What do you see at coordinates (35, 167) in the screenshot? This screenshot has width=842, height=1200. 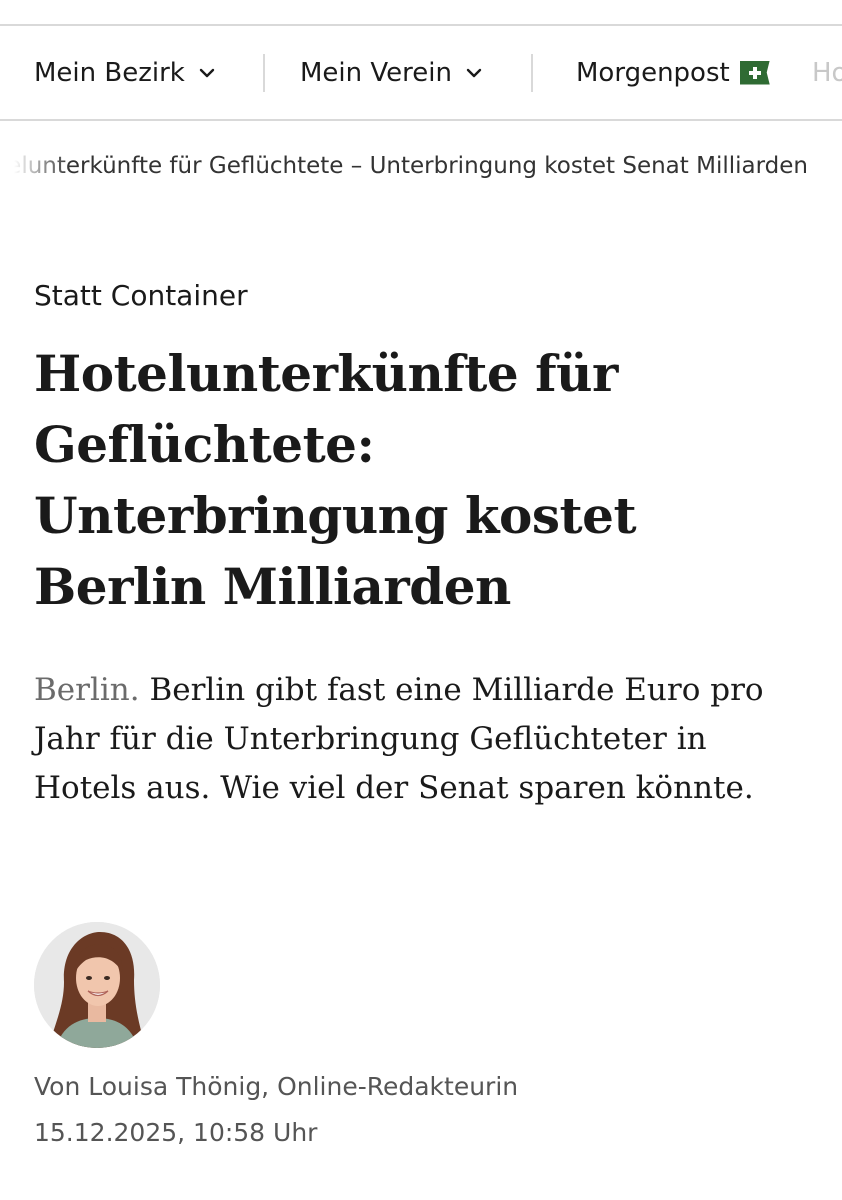 I see `breadcrumb-fade` at bounding box center [35, 167].